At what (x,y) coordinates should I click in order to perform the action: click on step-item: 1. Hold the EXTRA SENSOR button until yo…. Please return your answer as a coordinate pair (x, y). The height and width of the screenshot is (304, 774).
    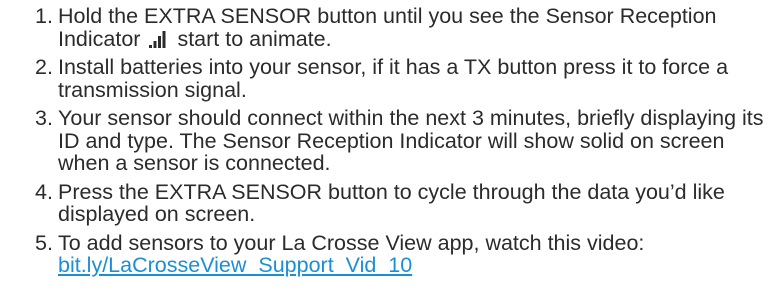
    Looking at the image, I should click on (387, 27).